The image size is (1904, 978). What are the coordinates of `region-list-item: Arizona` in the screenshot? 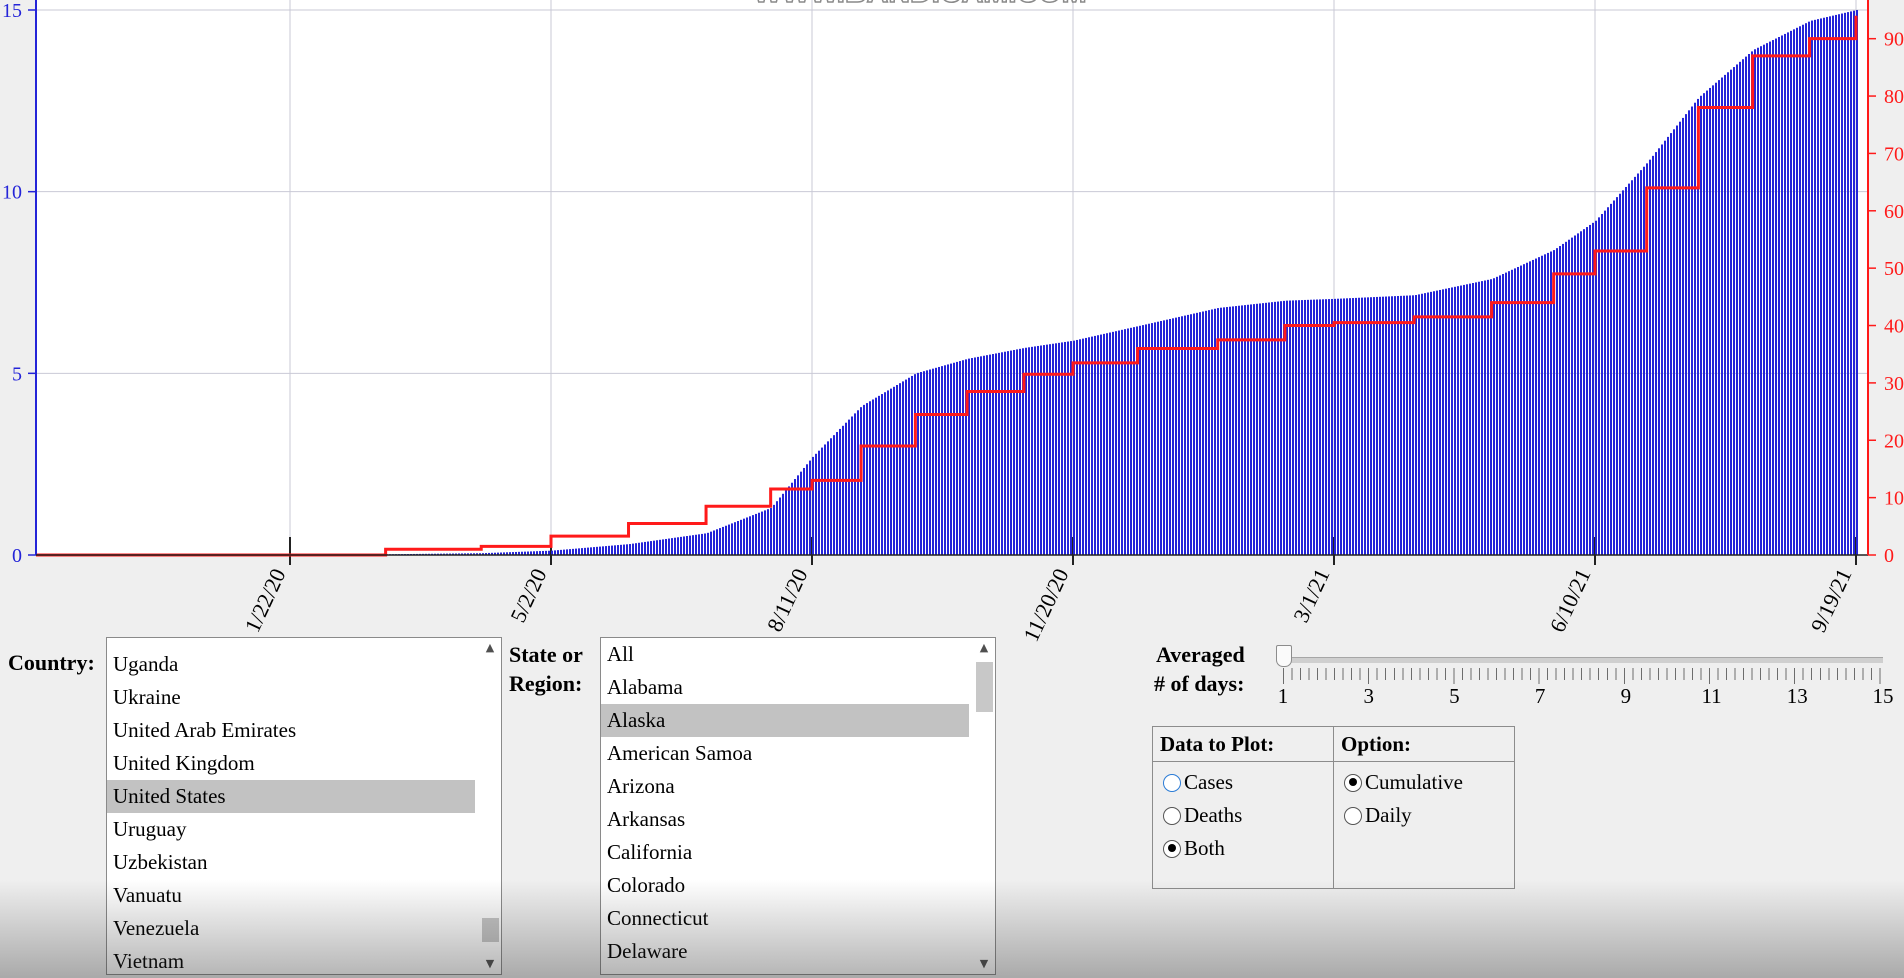 It's located at (785, 786).